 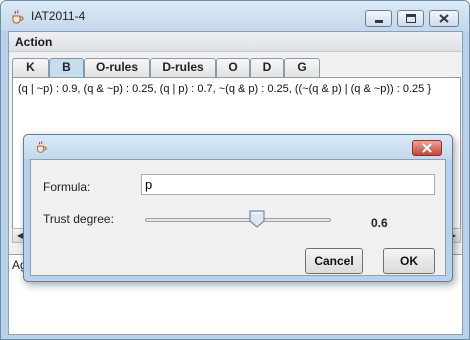 I want to click on tab-o-rules: O-rules, so click(x=117, y=67).